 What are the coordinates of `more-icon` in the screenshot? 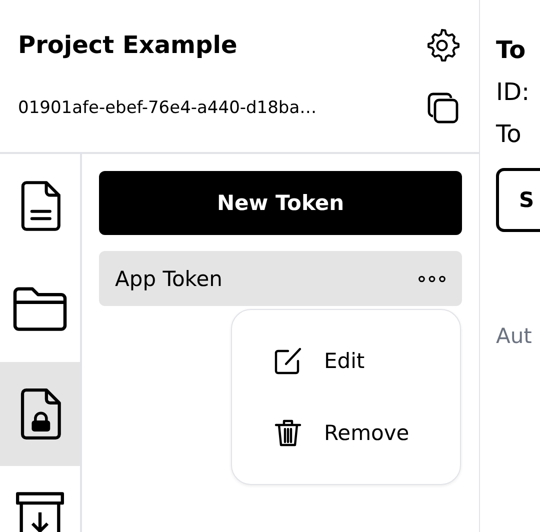 It's located at (432, 278).